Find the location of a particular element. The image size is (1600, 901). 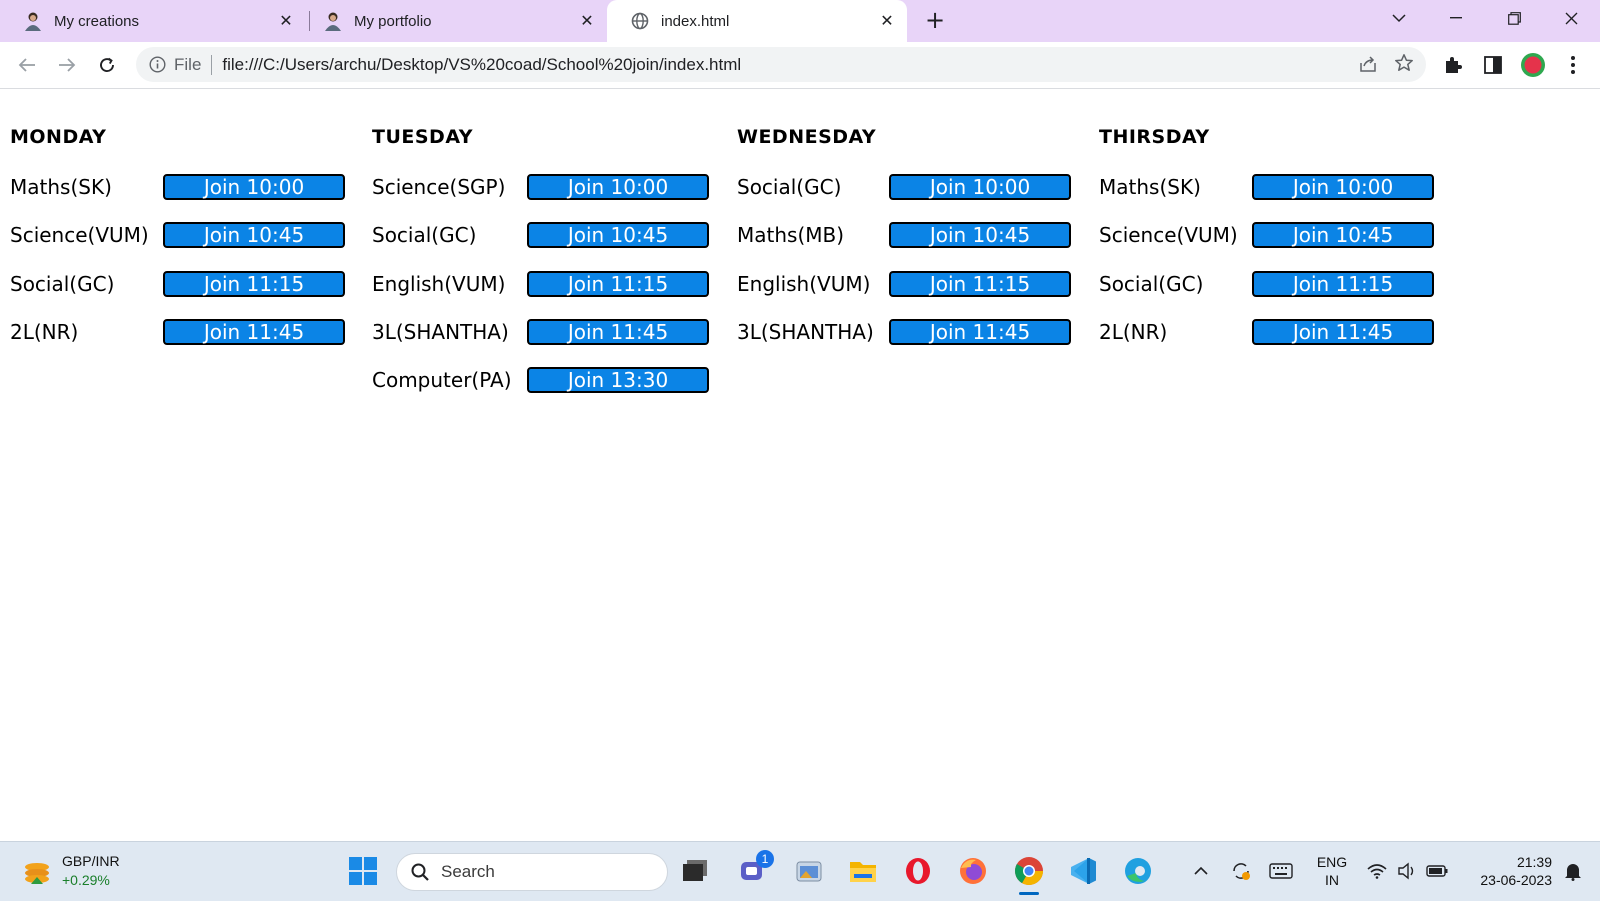

class-row: 3L(SHANTHA) is located at coordinates (805, 332).